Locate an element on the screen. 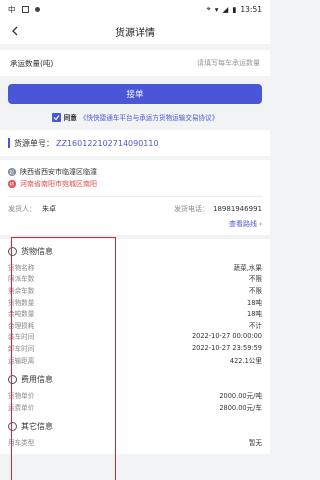 The height and width of the screenshot is (480, 320). signal-icon: ◢ is located at coordinates (225, 9).